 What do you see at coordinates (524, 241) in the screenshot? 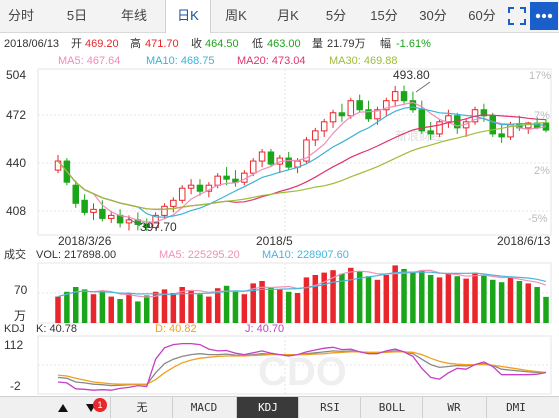
I see `date-label: 2018/6/13` at bounding box center [524, 241].